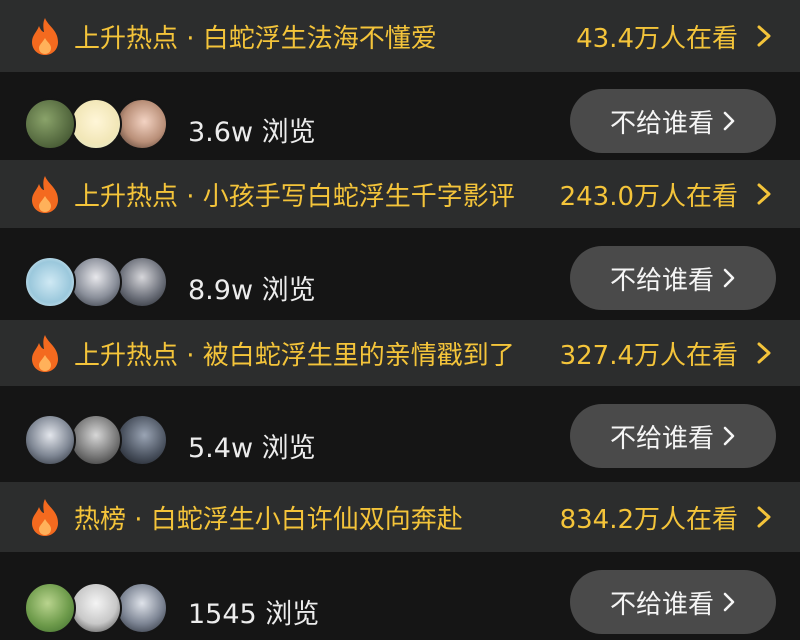 The height and width of the screenshot is (640, 800). Describe the element at coordinates (50, 124) in the screenshot. I see `forest-photo-avatar` at that location.